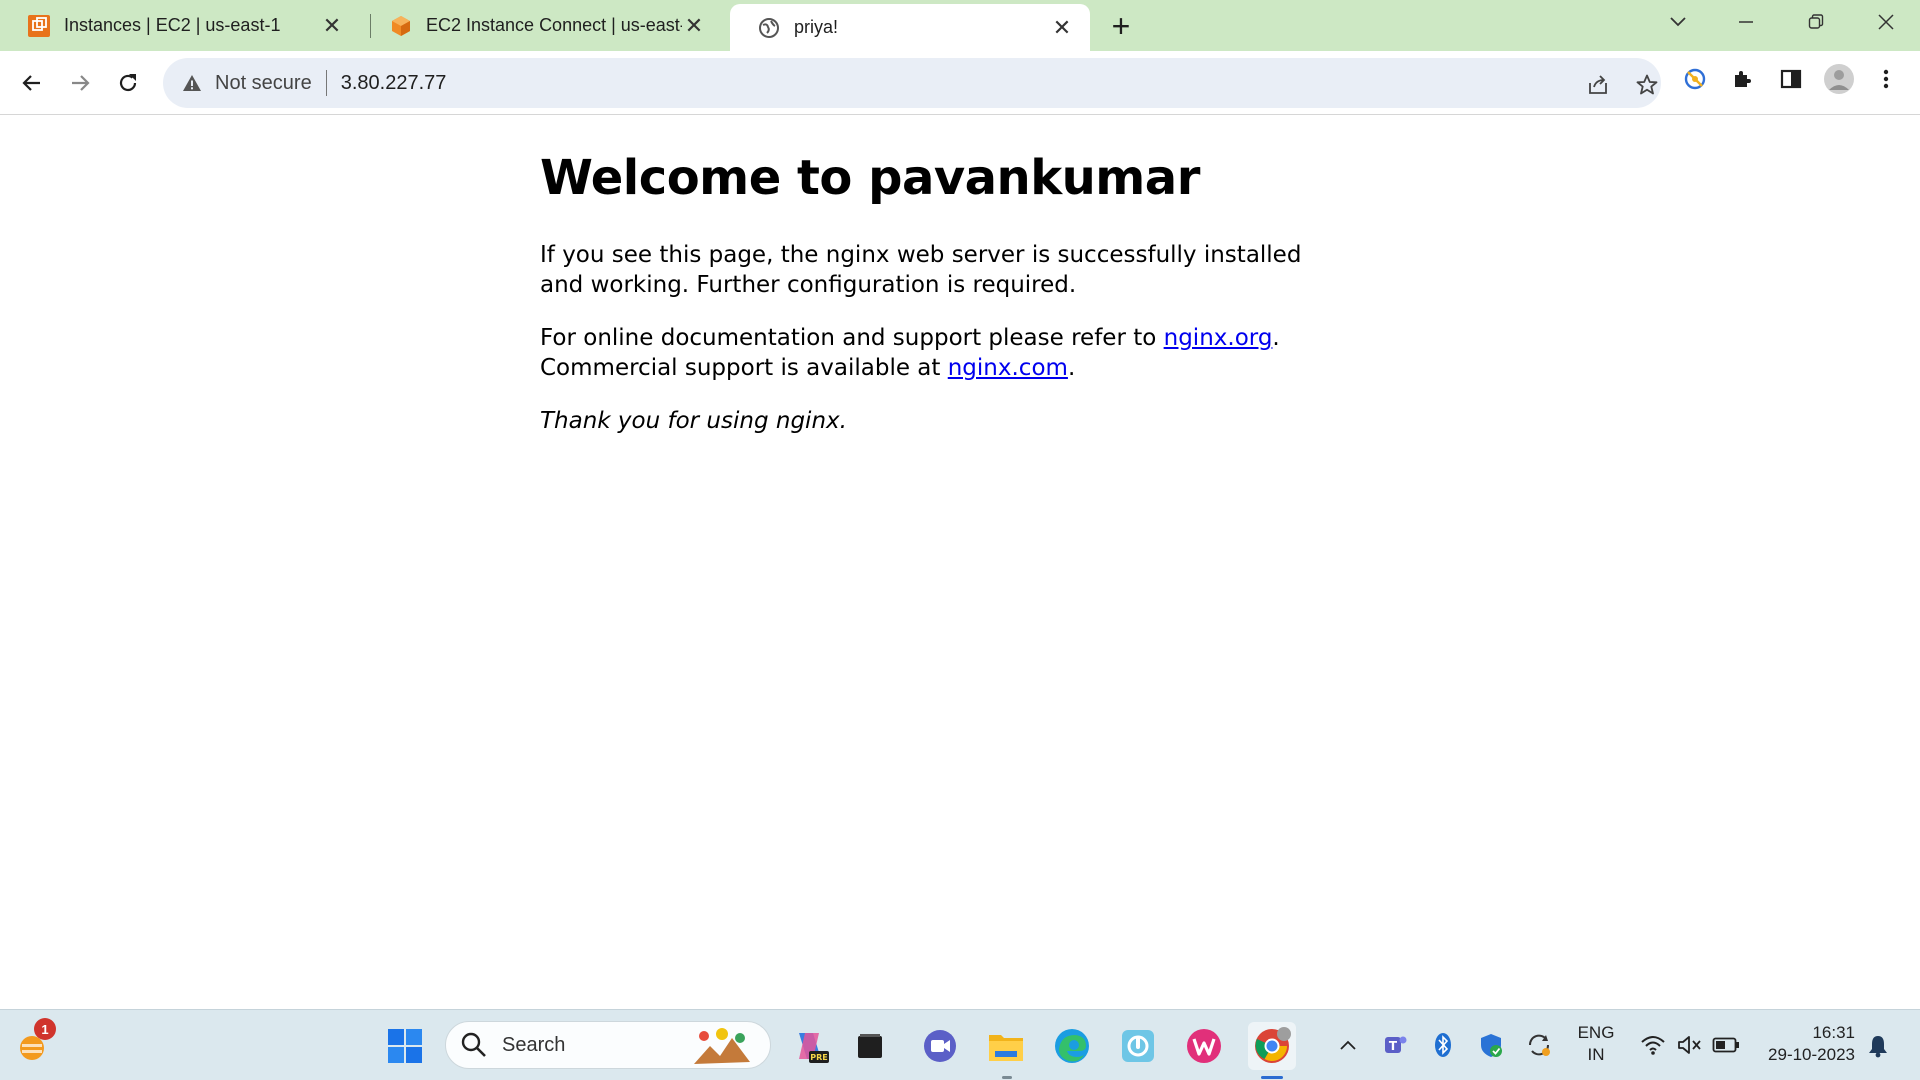  What do you see at coordinates (912, 83) in the screenshot?
I see `address-bar: Not secure 3.80.227.77` at bounding box center [912, 83].